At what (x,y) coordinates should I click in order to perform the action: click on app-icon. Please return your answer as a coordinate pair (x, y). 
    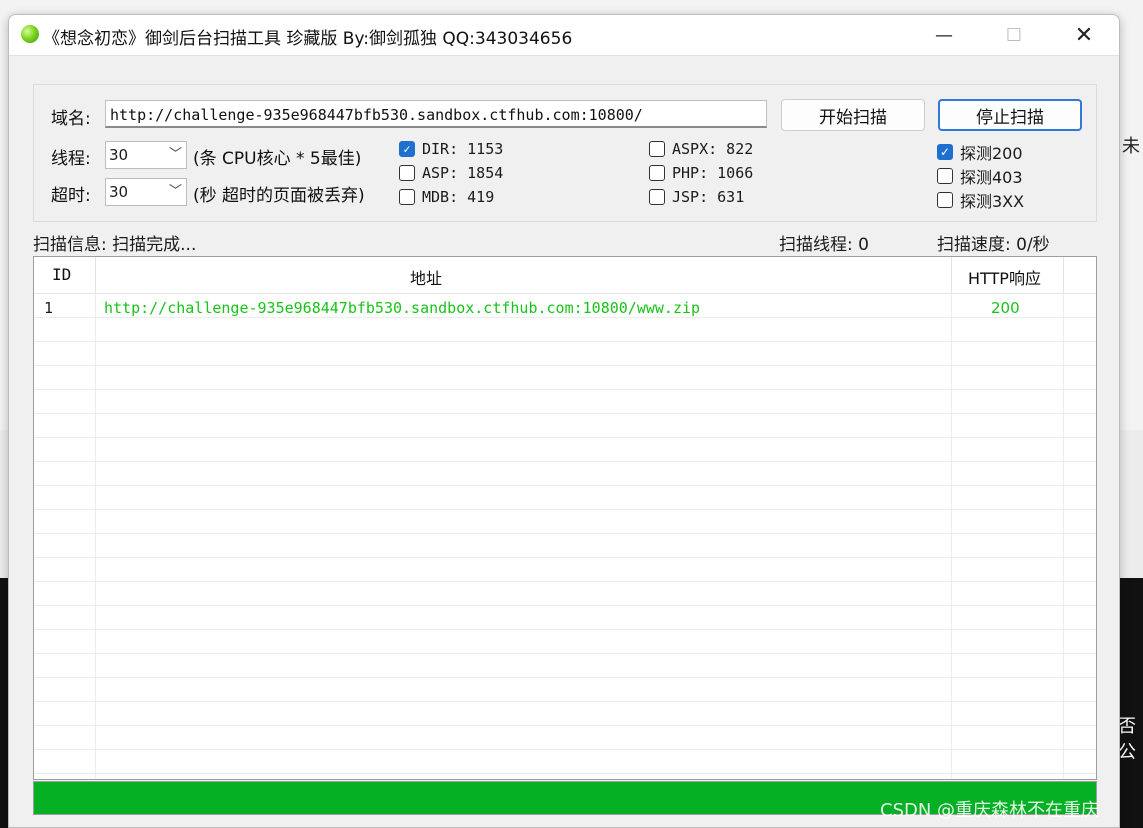
    Looking at the image, I should click on (30, 34).